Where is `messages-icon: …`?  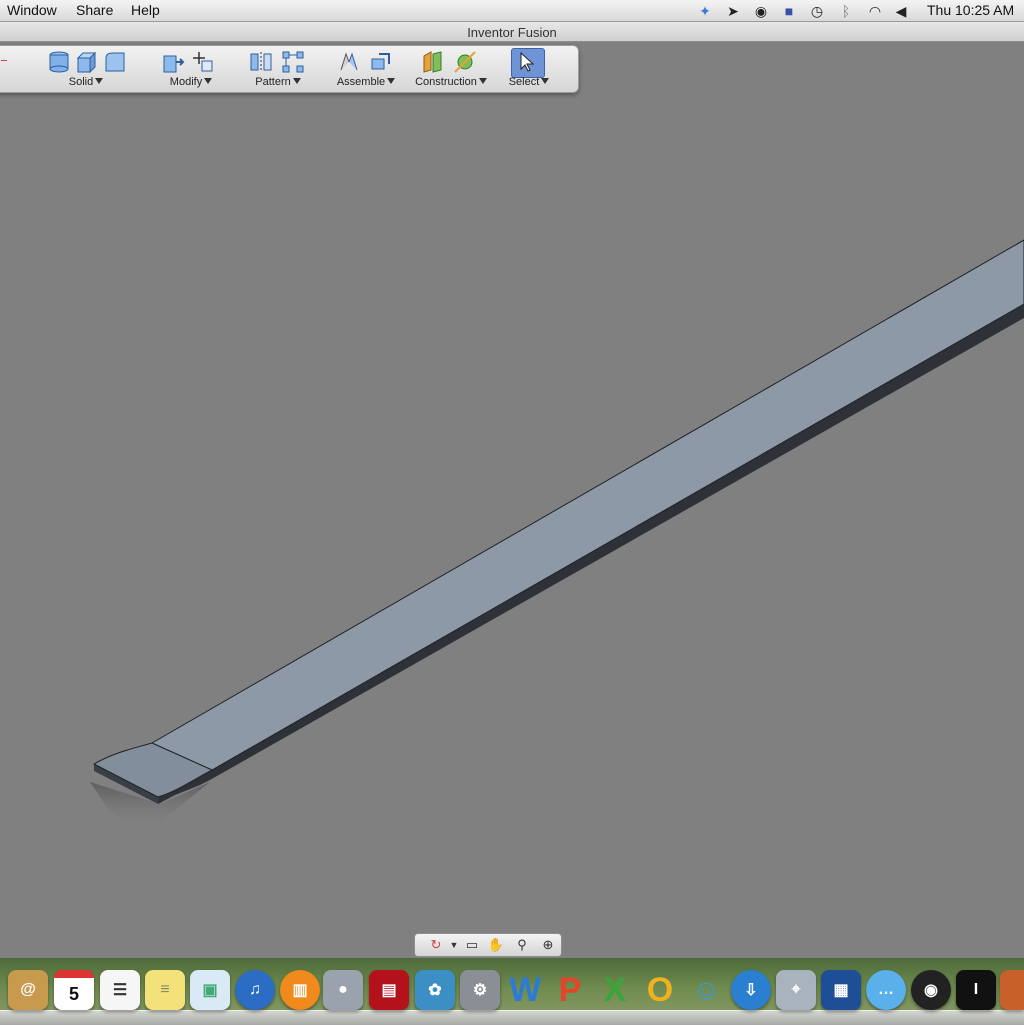
messages-icon: … is located at coordinates (886, 990).